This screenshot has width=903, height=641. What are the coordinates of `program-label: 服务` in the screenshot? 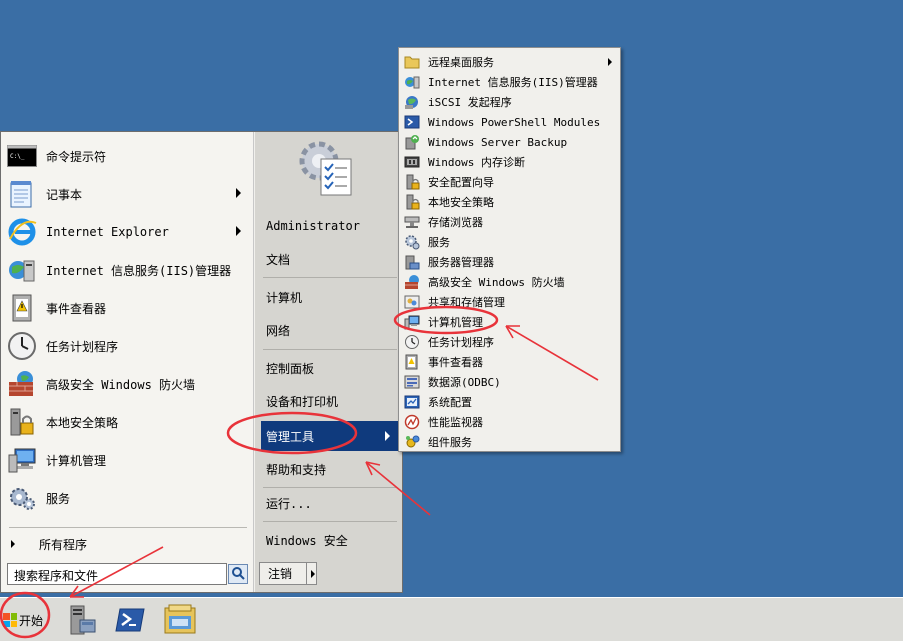 It's located at (58, 498).